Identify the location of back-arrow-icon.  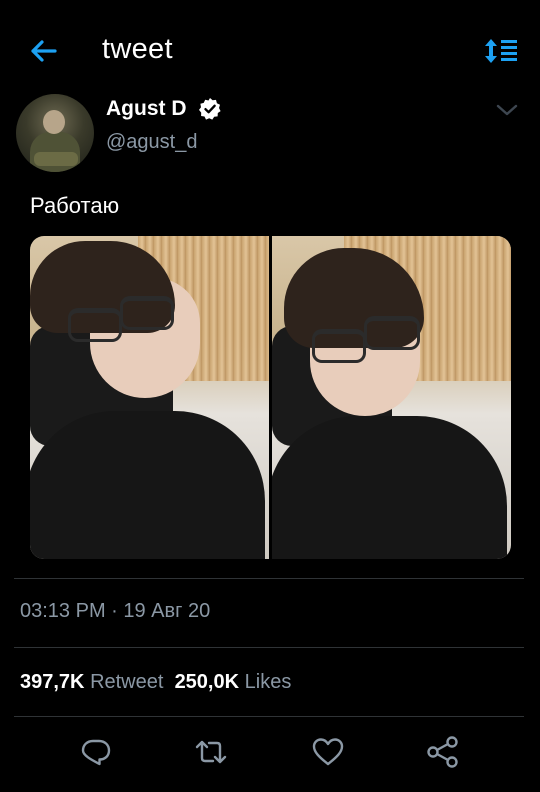
(43, 51).